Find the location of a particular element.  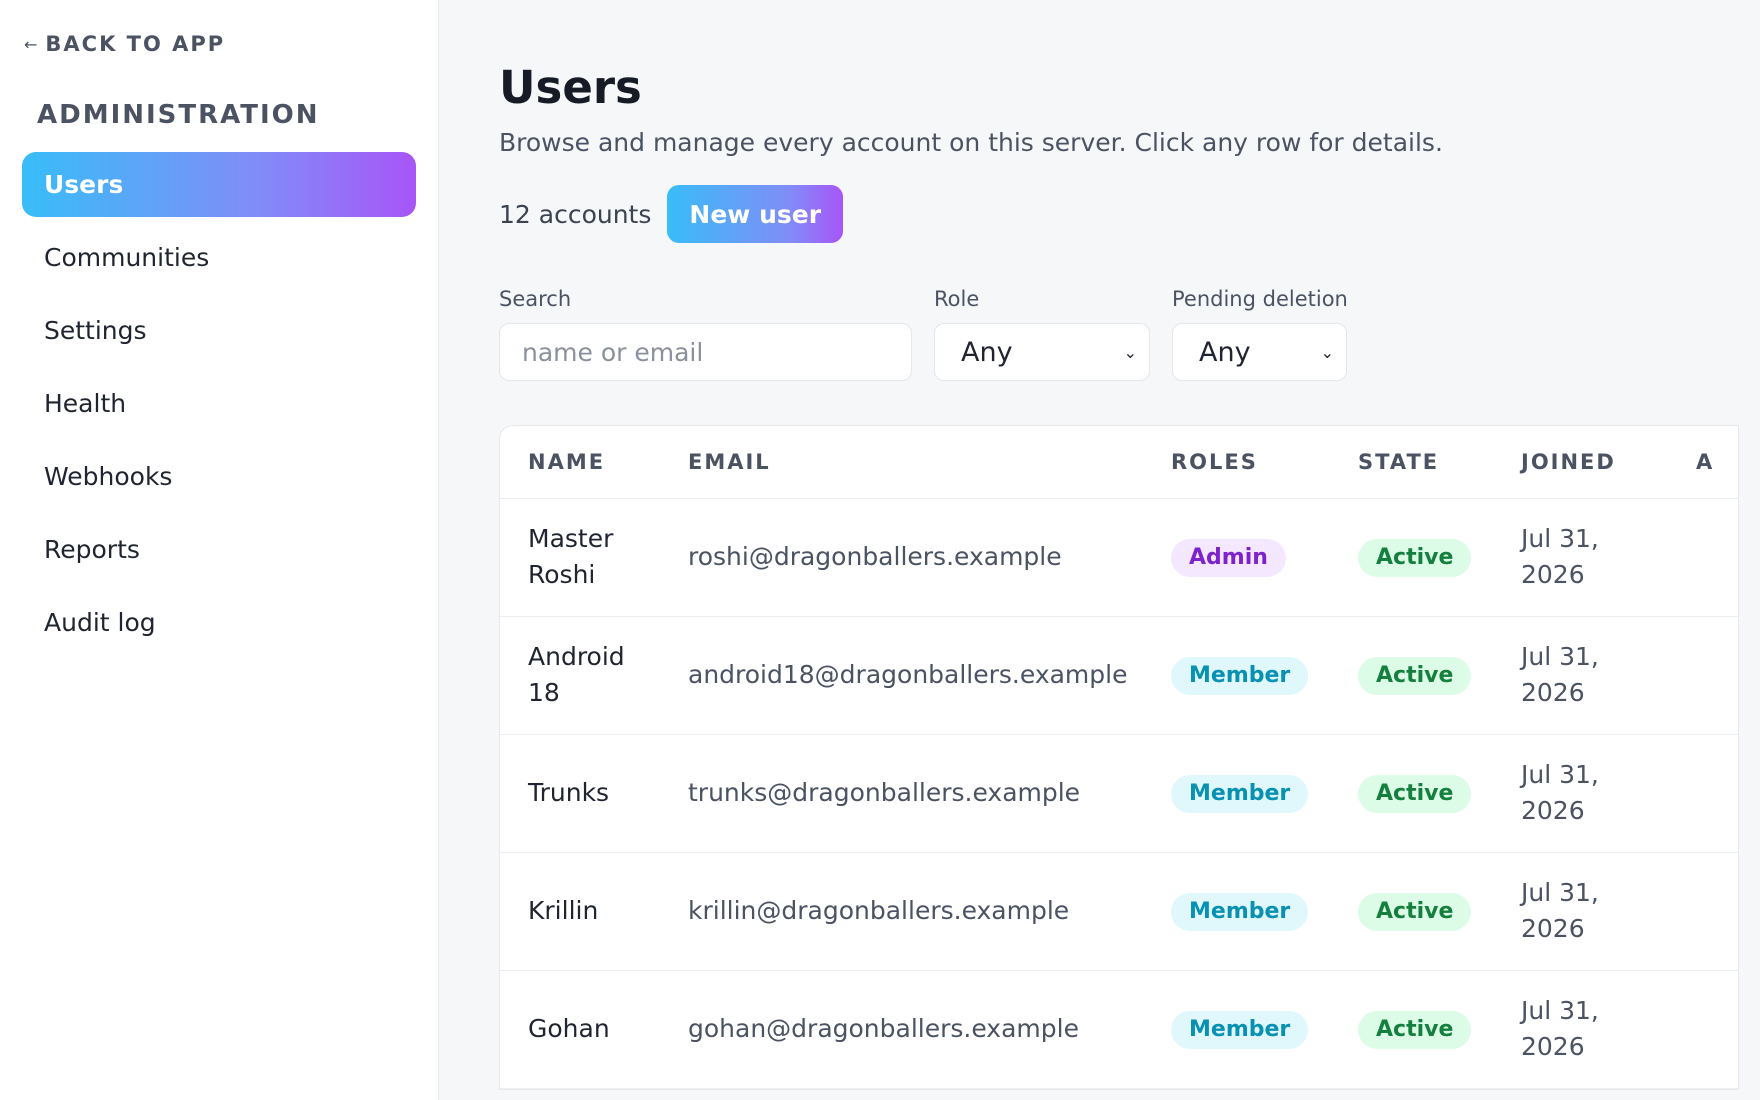

user-email: trunks@dragonballers.example is located at coordinates (901, 793).